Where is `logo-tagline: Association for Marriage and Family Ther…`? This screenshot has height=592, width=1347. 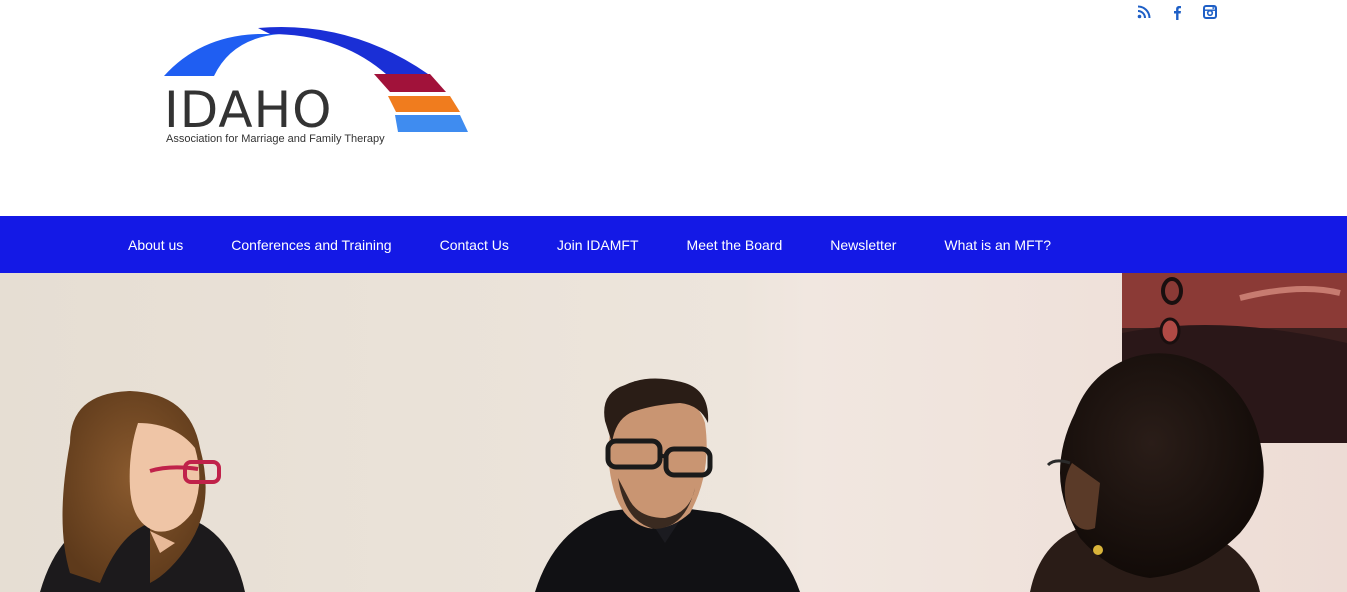 logo-tagline: Association for Marriage and Family Ther… is located at coordinates (275, 139).